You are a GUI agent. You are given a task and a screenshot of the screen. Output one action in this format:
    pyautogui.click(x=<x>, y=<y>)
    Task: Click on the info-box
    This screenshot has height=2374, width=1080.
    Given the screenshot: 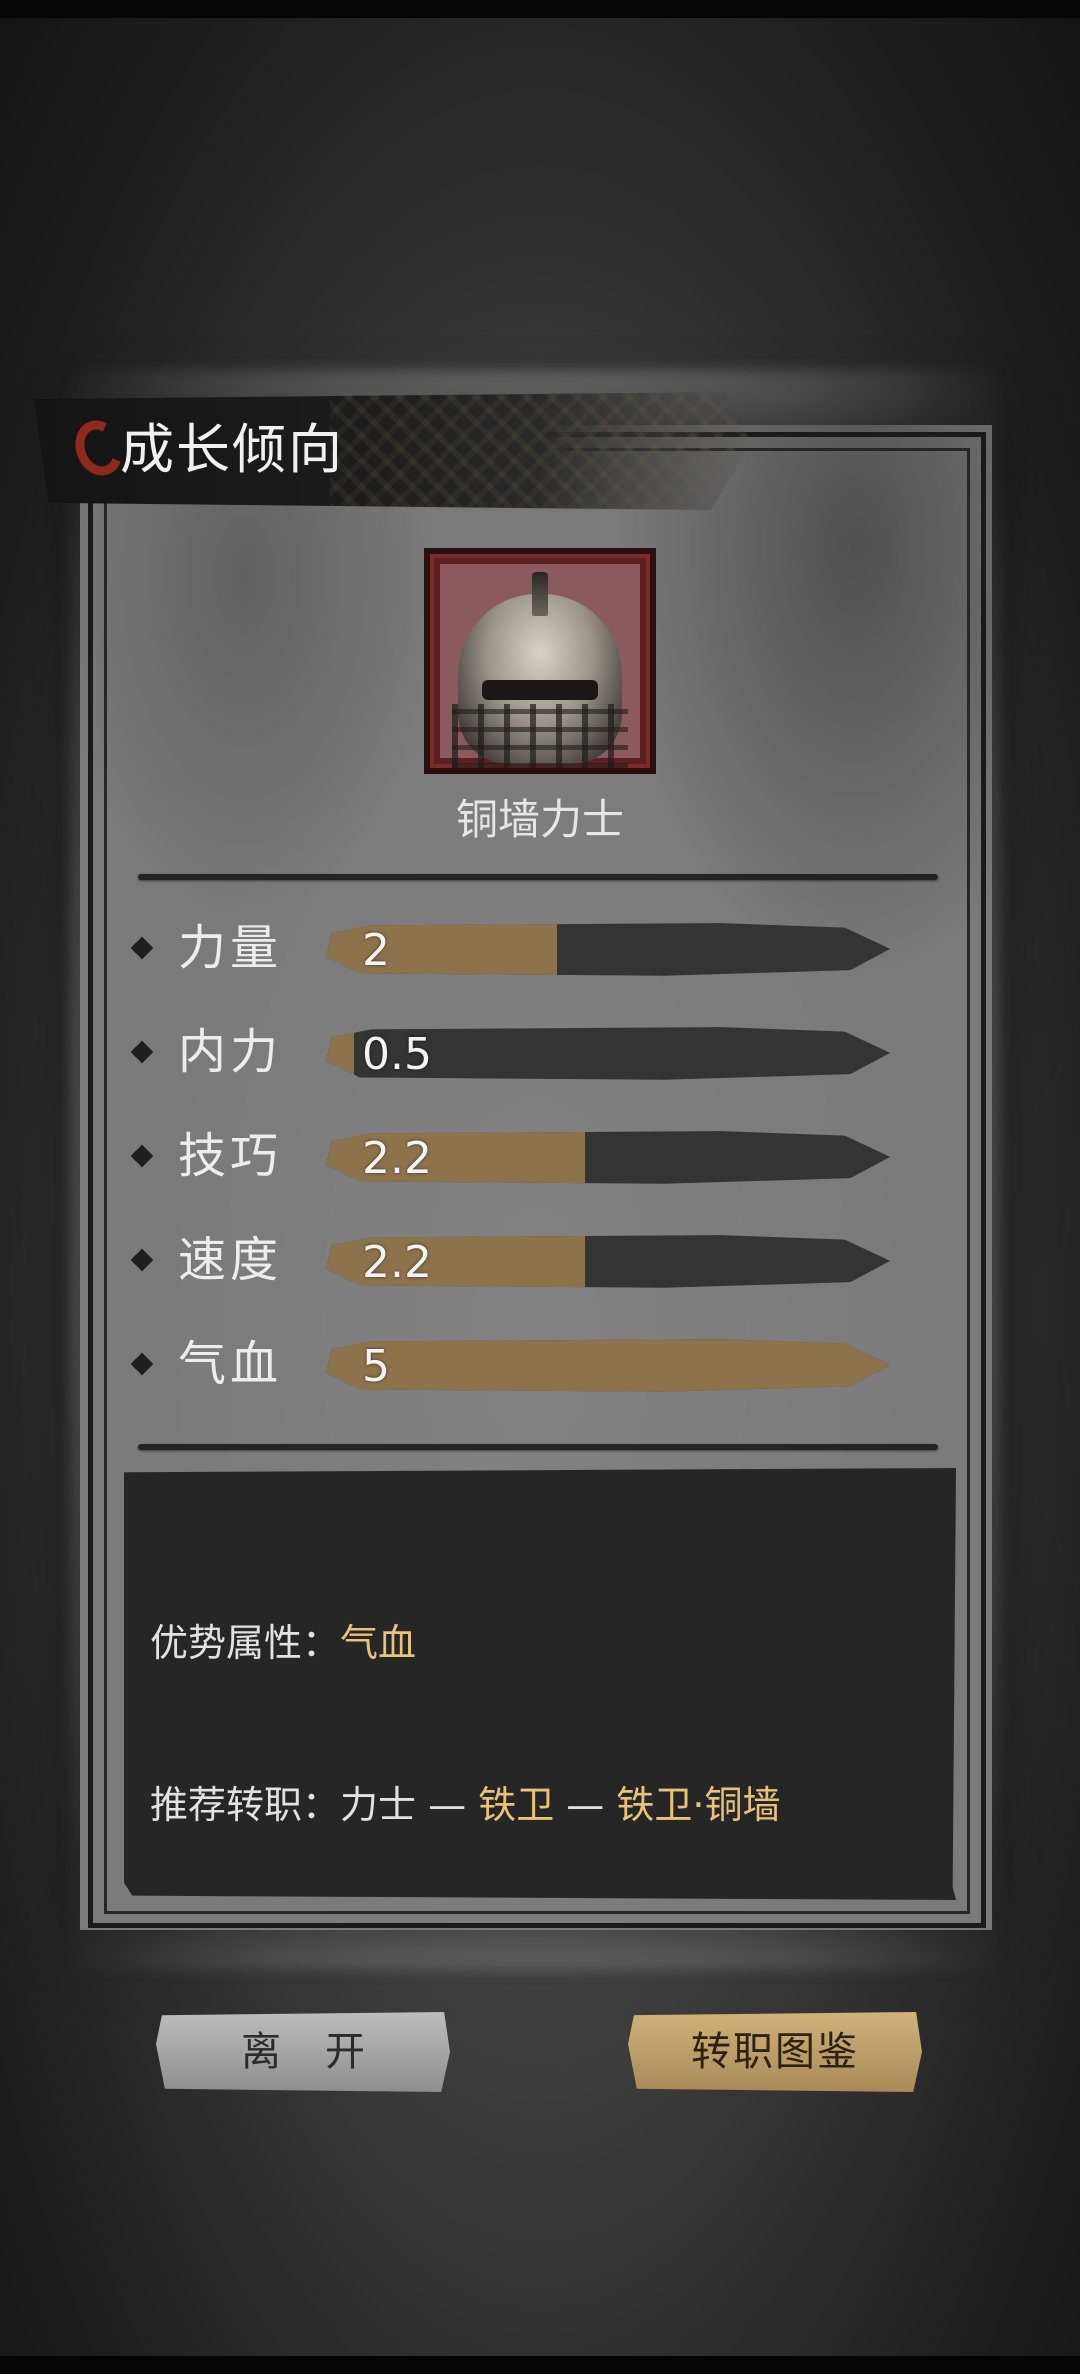 What is the action you would take?
    pyautogui.click(x=540, y=1684)
    